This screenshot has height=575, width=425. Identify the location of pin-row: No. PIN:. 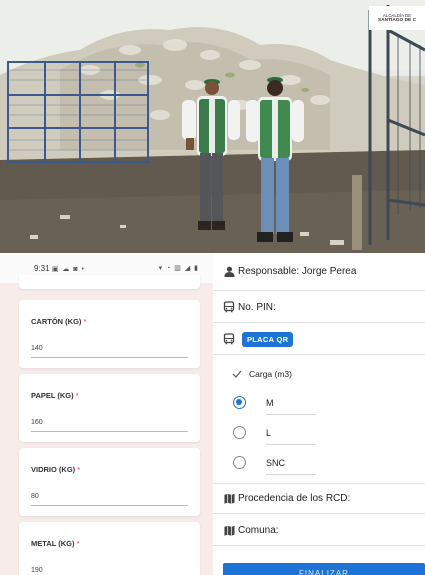
(319, 307).